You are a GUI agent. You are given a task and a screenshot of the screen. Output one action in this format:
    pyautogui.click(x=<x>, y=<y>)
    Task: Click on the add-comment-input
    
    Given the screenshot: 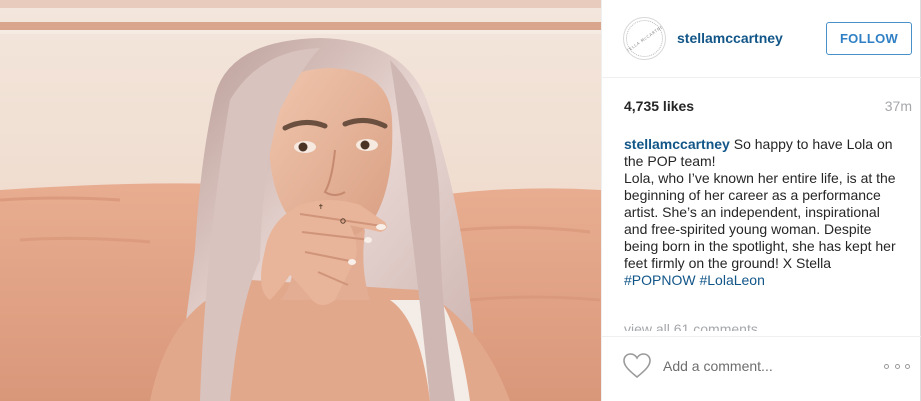 What is the action you would take?
    pyautogui.click(x=763, y=366)
    